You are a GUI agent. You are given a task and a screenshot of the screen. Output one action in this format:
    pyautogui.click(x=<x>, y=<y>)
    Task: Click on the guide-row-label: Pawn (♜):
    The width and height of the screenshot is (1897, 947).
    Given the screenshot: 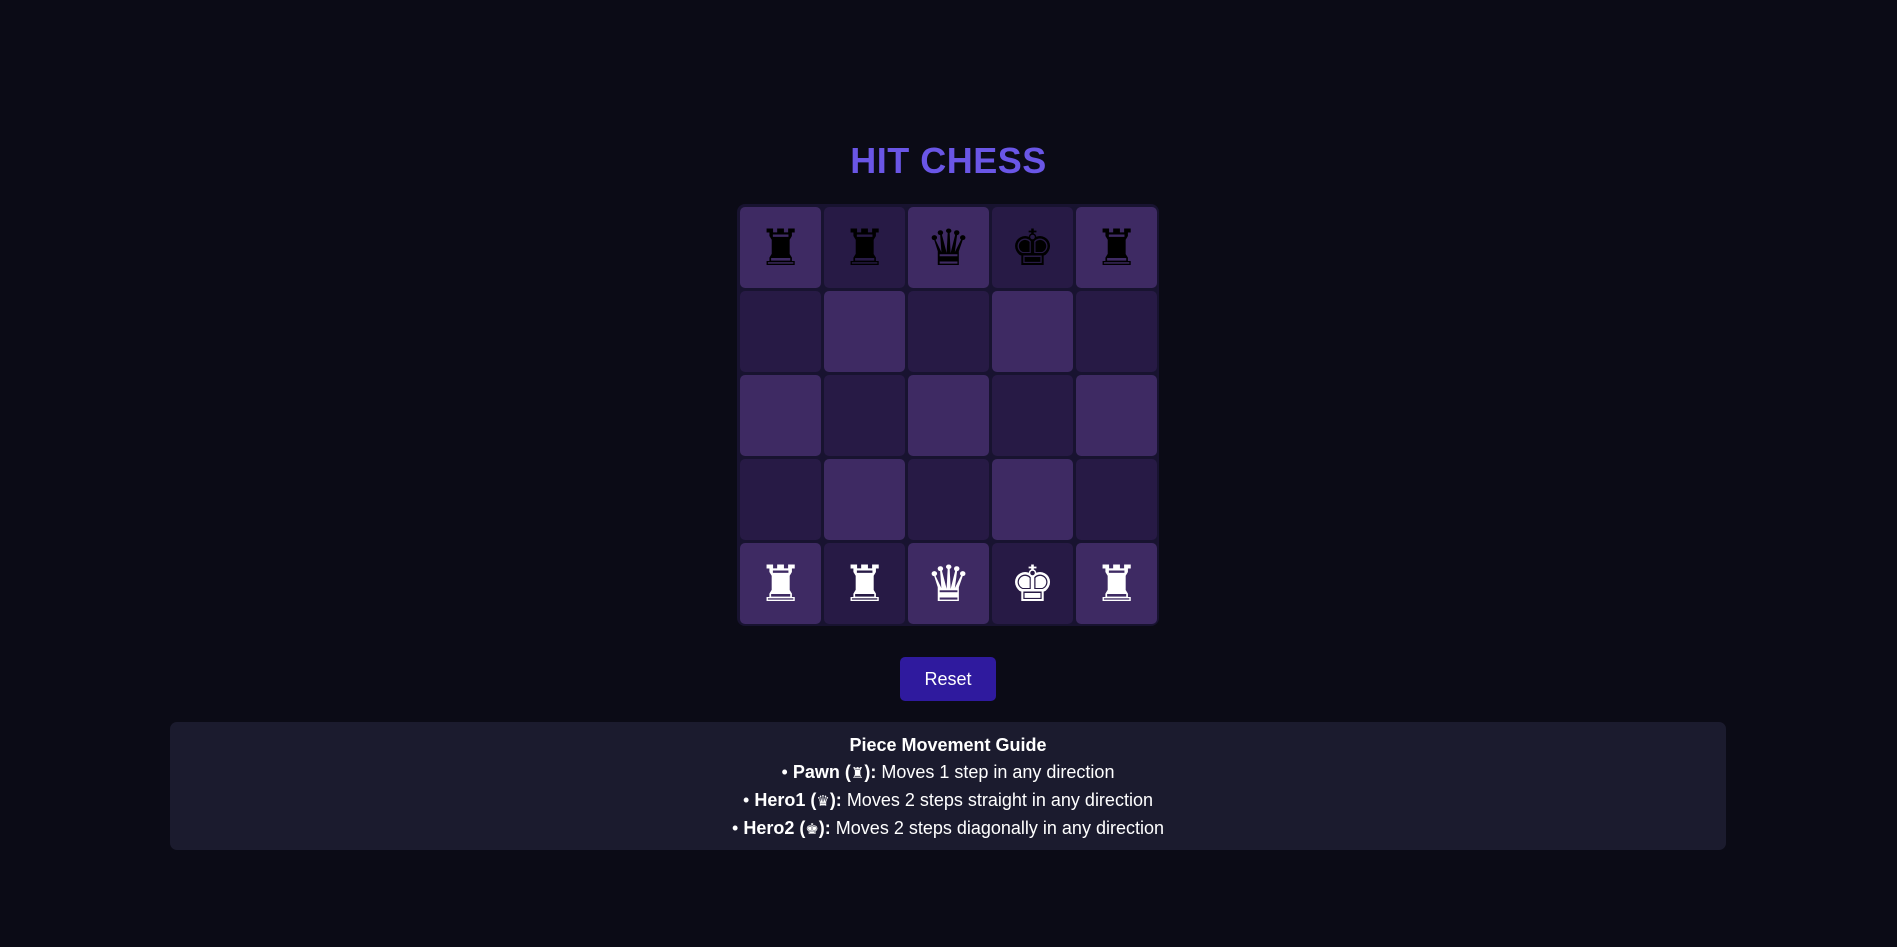 What is the action you would take?
    pyautogui.click(x=834, y=772)
    